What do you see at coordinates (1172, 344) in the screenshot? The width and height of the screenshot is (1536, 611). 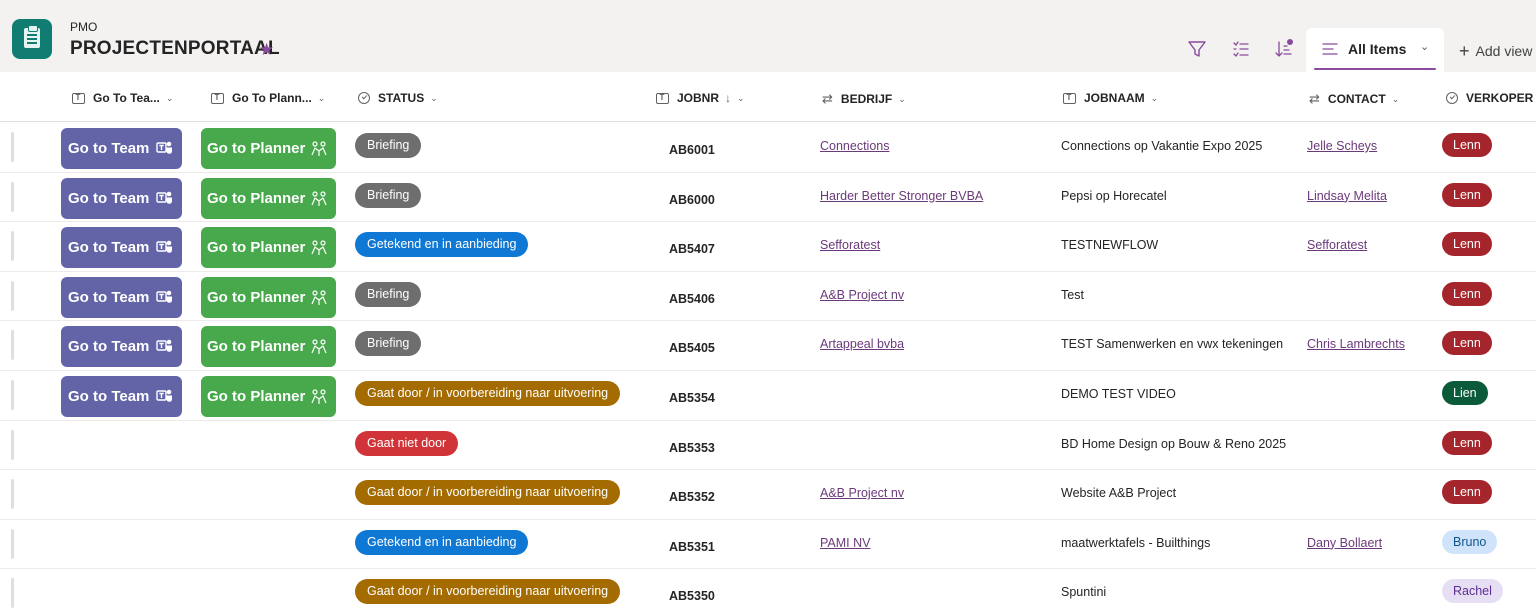 I see `jobnaam-cell: TEST Samenwerken en vwx tekeningen` at bounding box center [1172, 344].